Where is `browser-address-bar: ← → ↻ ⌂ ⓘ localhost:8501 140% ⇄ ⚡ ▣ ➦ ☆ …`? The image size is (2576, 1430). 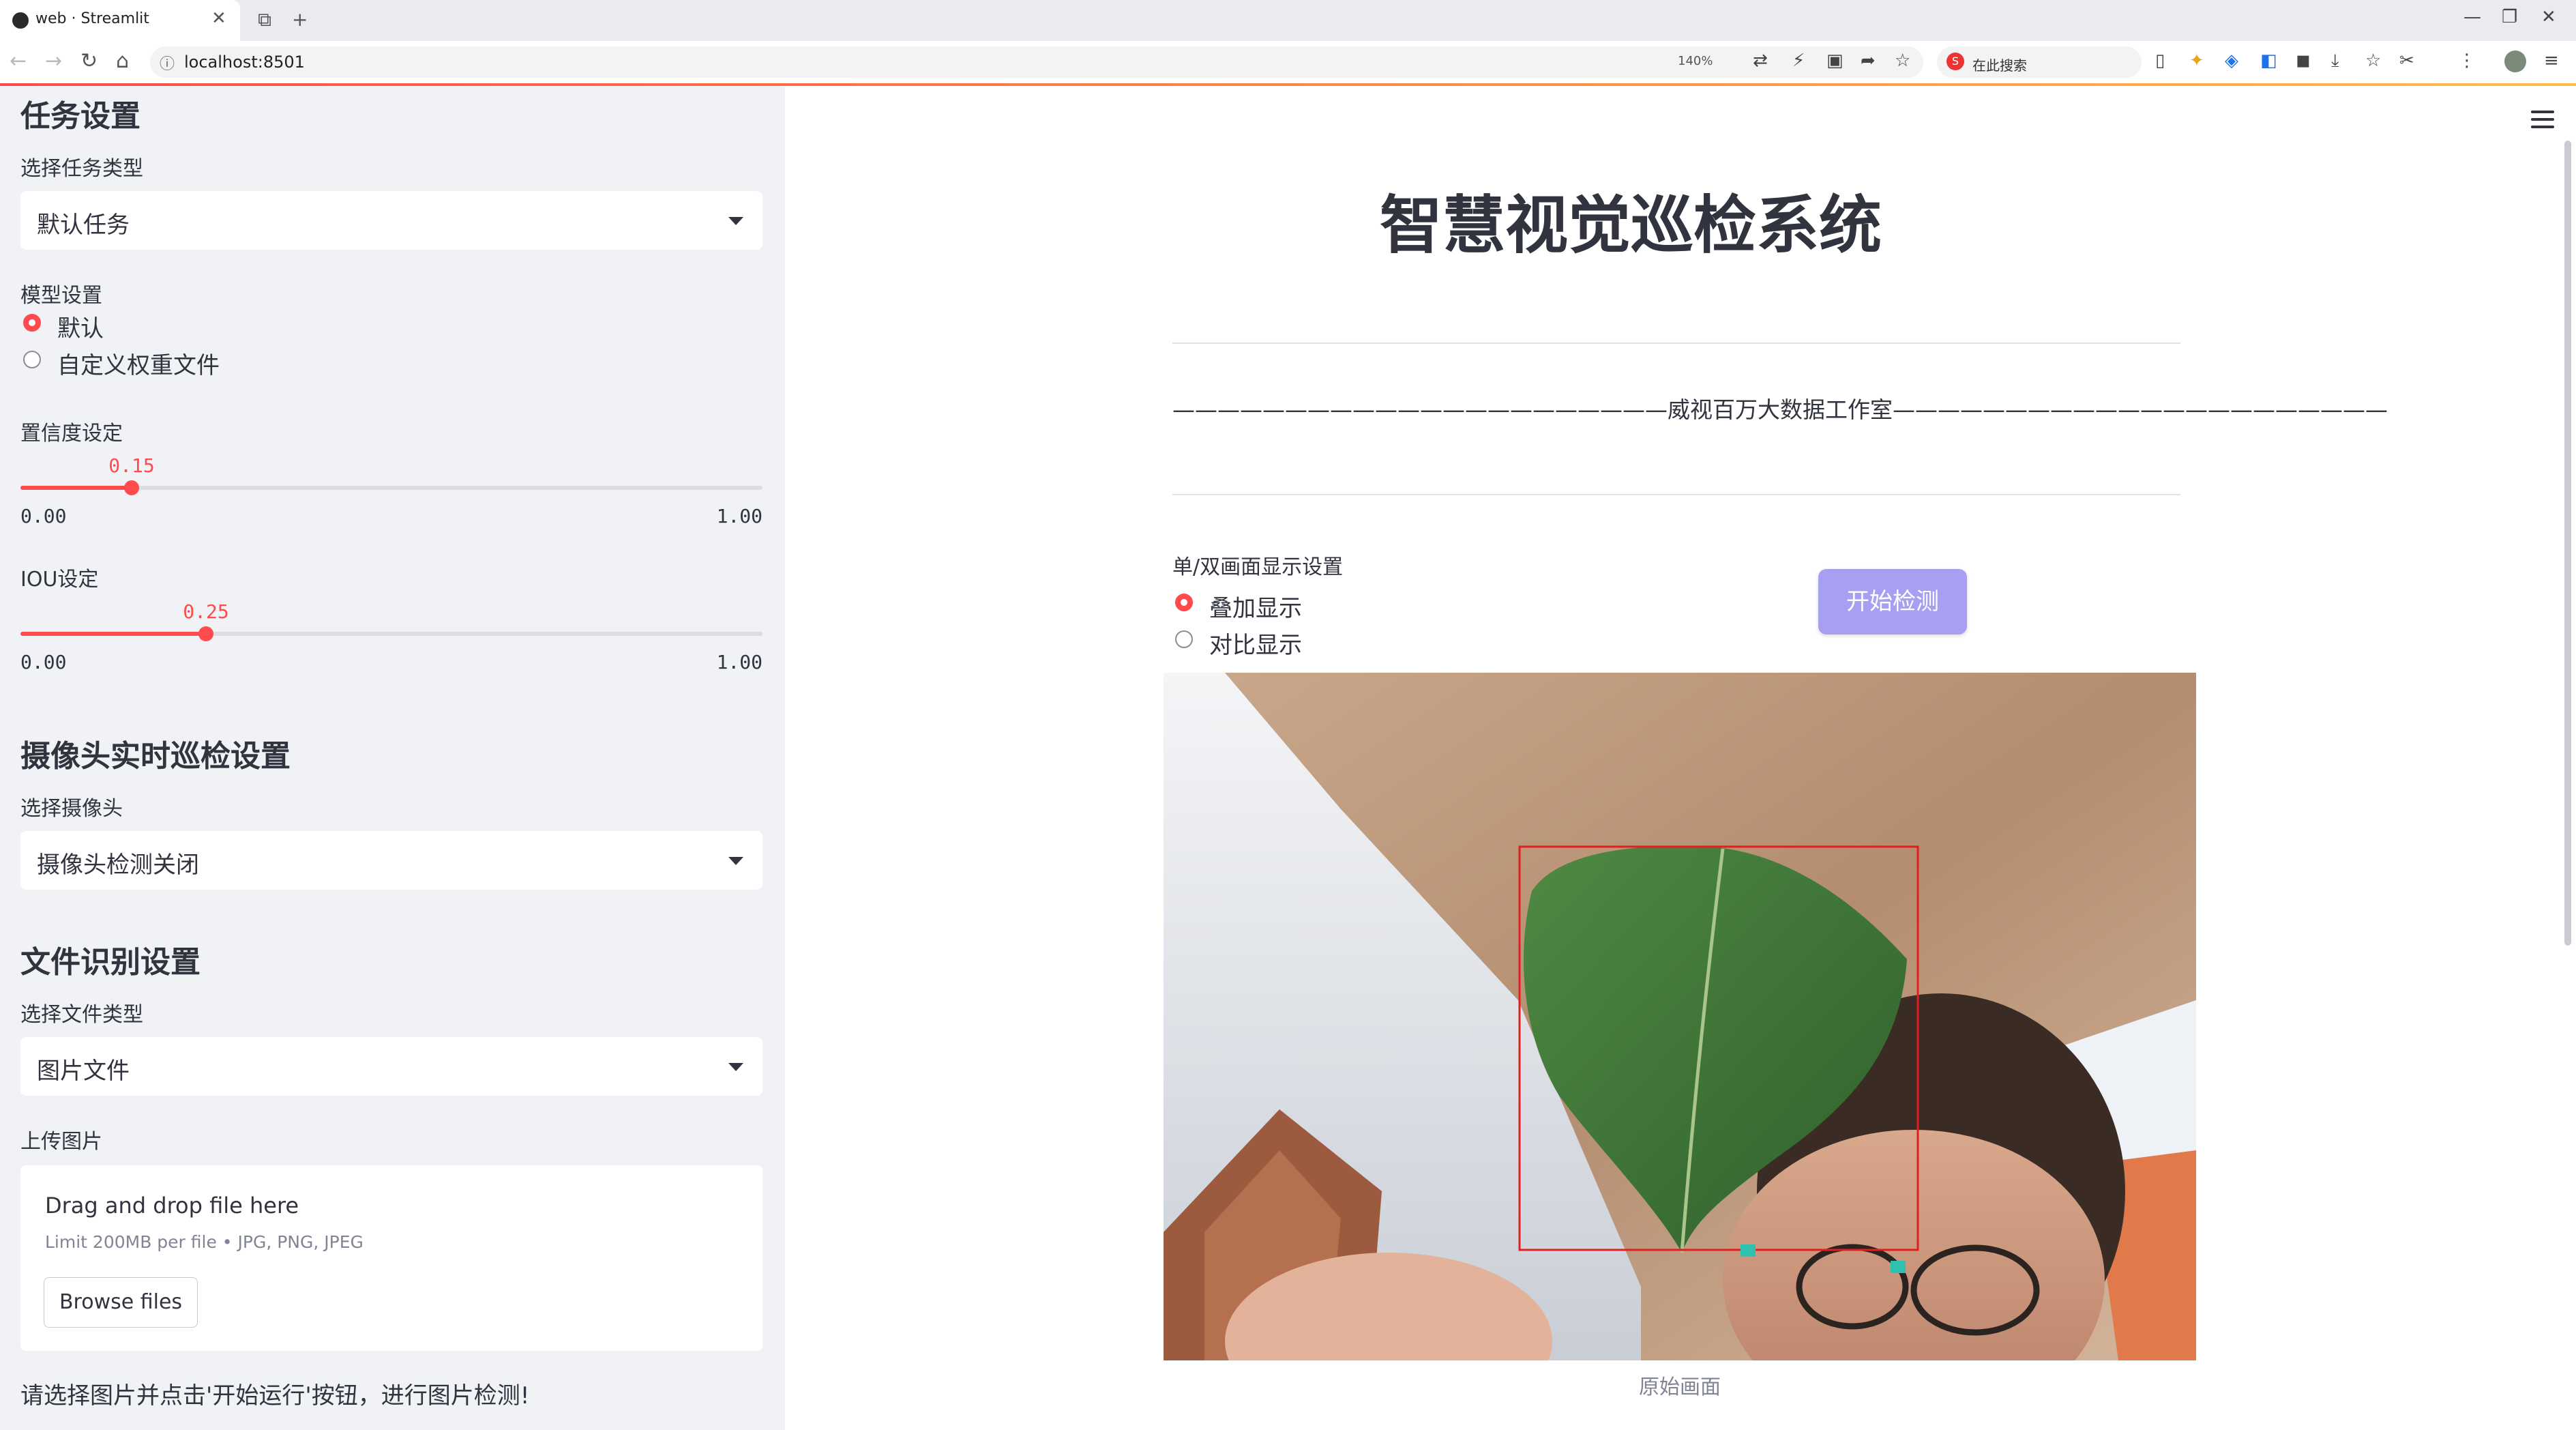 browser-address-bar: ← → ↻ ⌂ ⓘ localhost:8501 140% ⇄ ⚡ ▣ ➦ ☆ … is located at coordinates (1288, 63).